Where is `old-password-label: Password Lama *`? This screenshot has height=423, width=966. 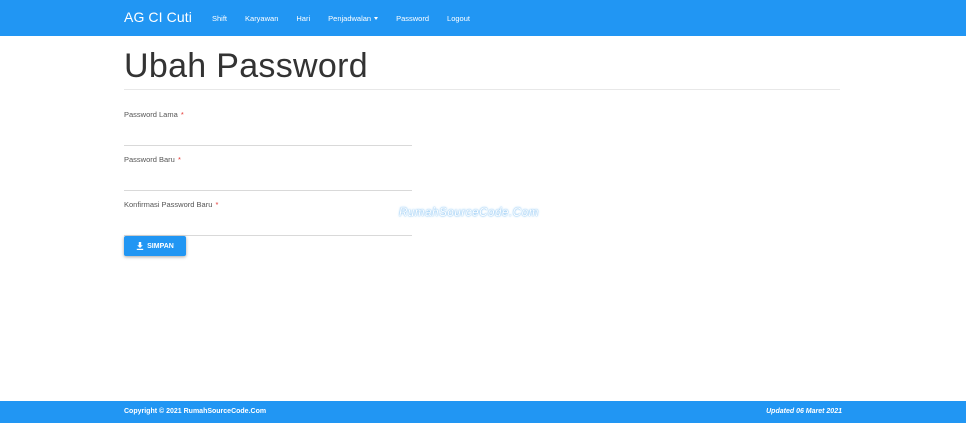
old-password-label: Password Lama * is located at coordinates (154, 114).